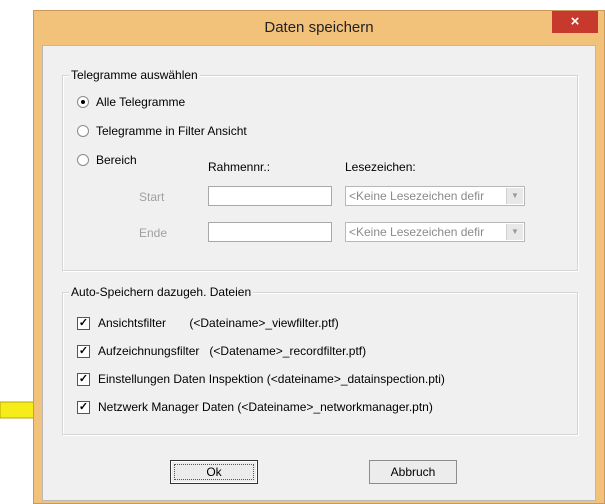  I want to click on radio-label: Bereich, so click(116, 160).